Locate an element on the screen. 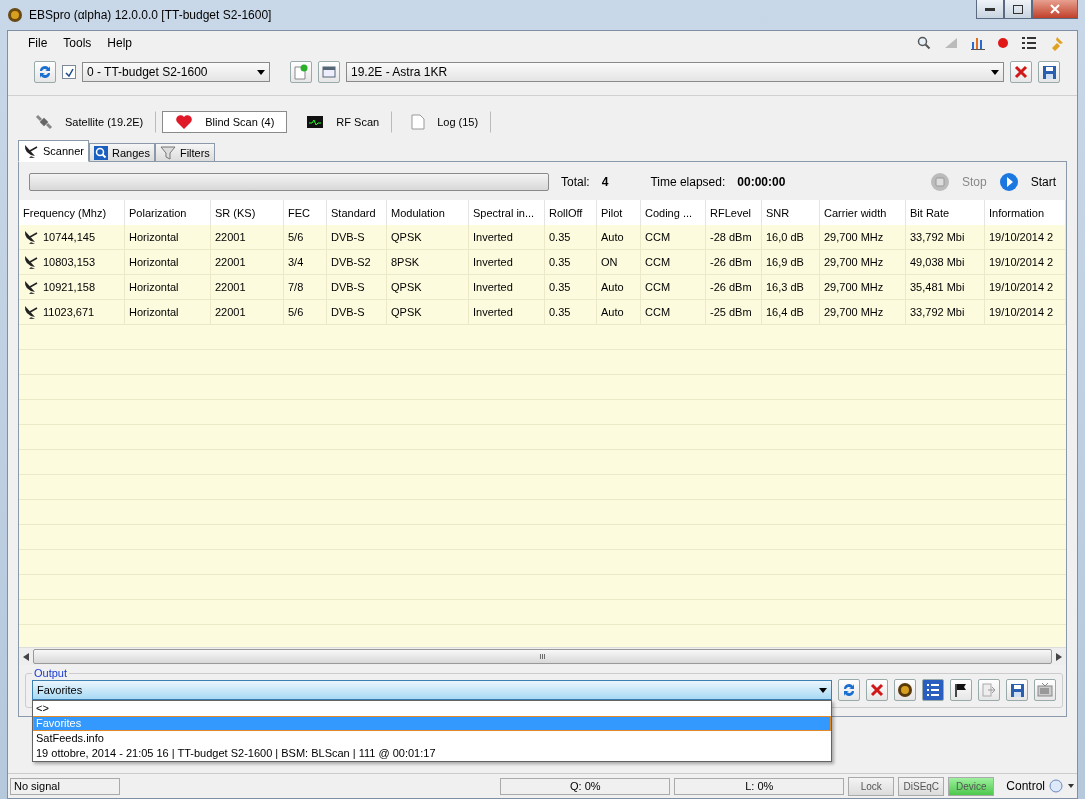 This screenshot has height=799, width=1085. add-document-icon is located at coordinates (301, 72).